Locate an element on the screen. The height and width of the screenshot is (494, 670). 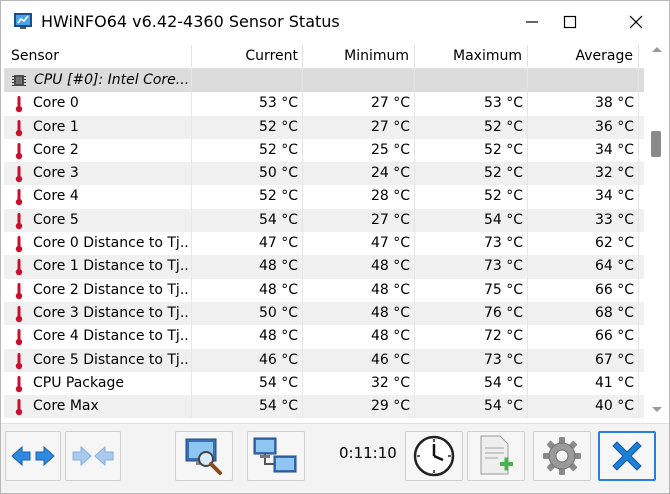
add-log-icon is located at coordinates (496, 455).